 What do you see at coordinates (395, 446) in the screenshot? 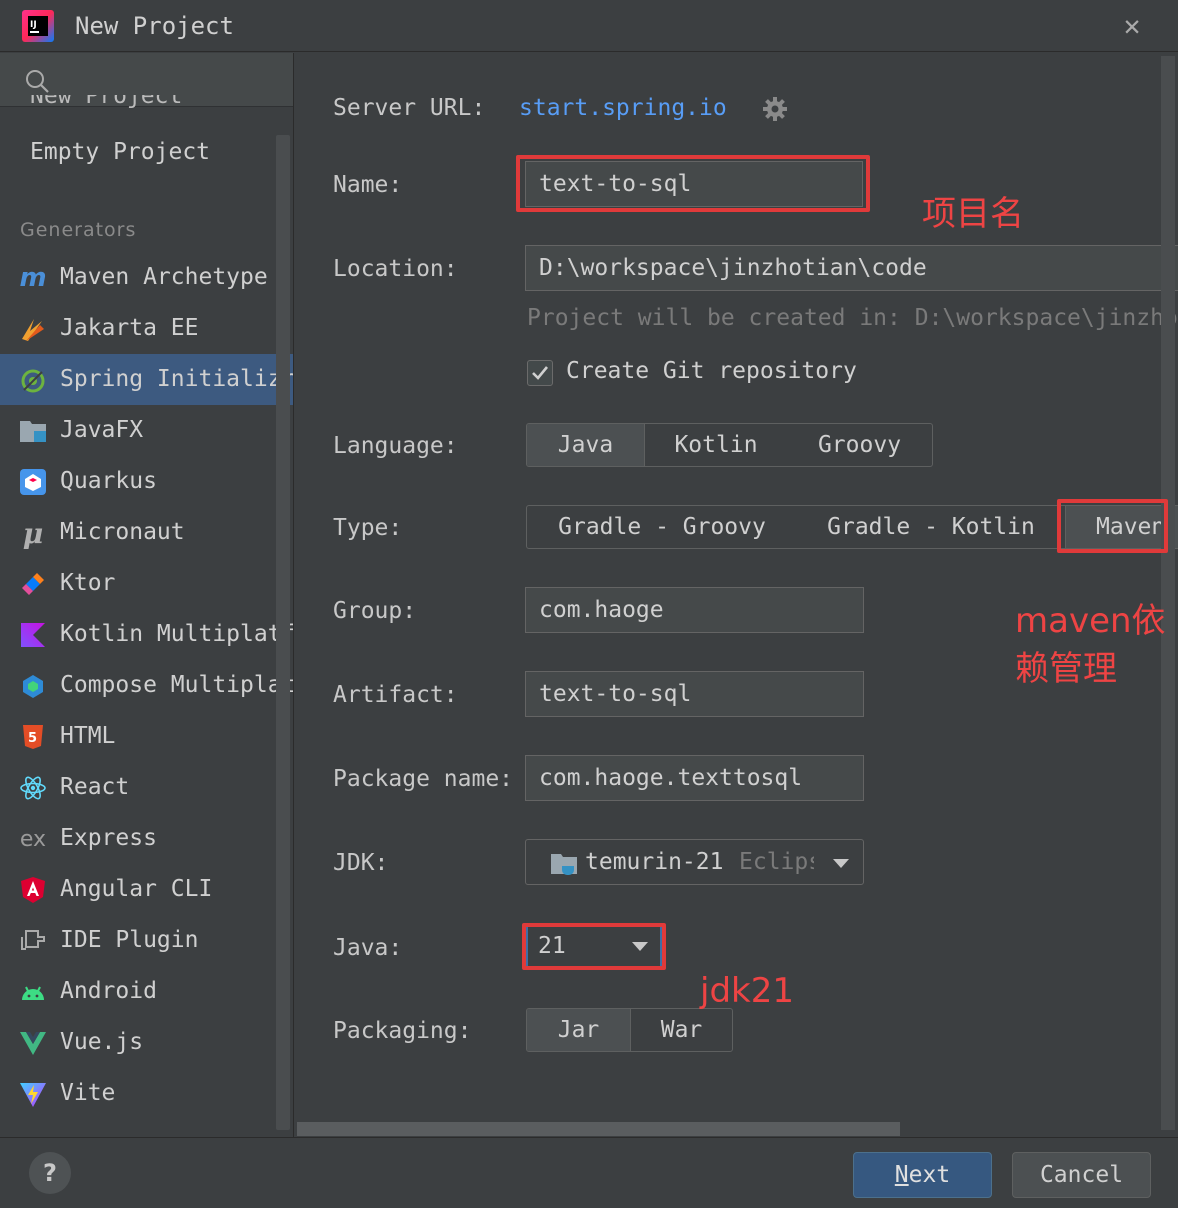
I see `language-label: Language:` at bounding box center [395, 446].